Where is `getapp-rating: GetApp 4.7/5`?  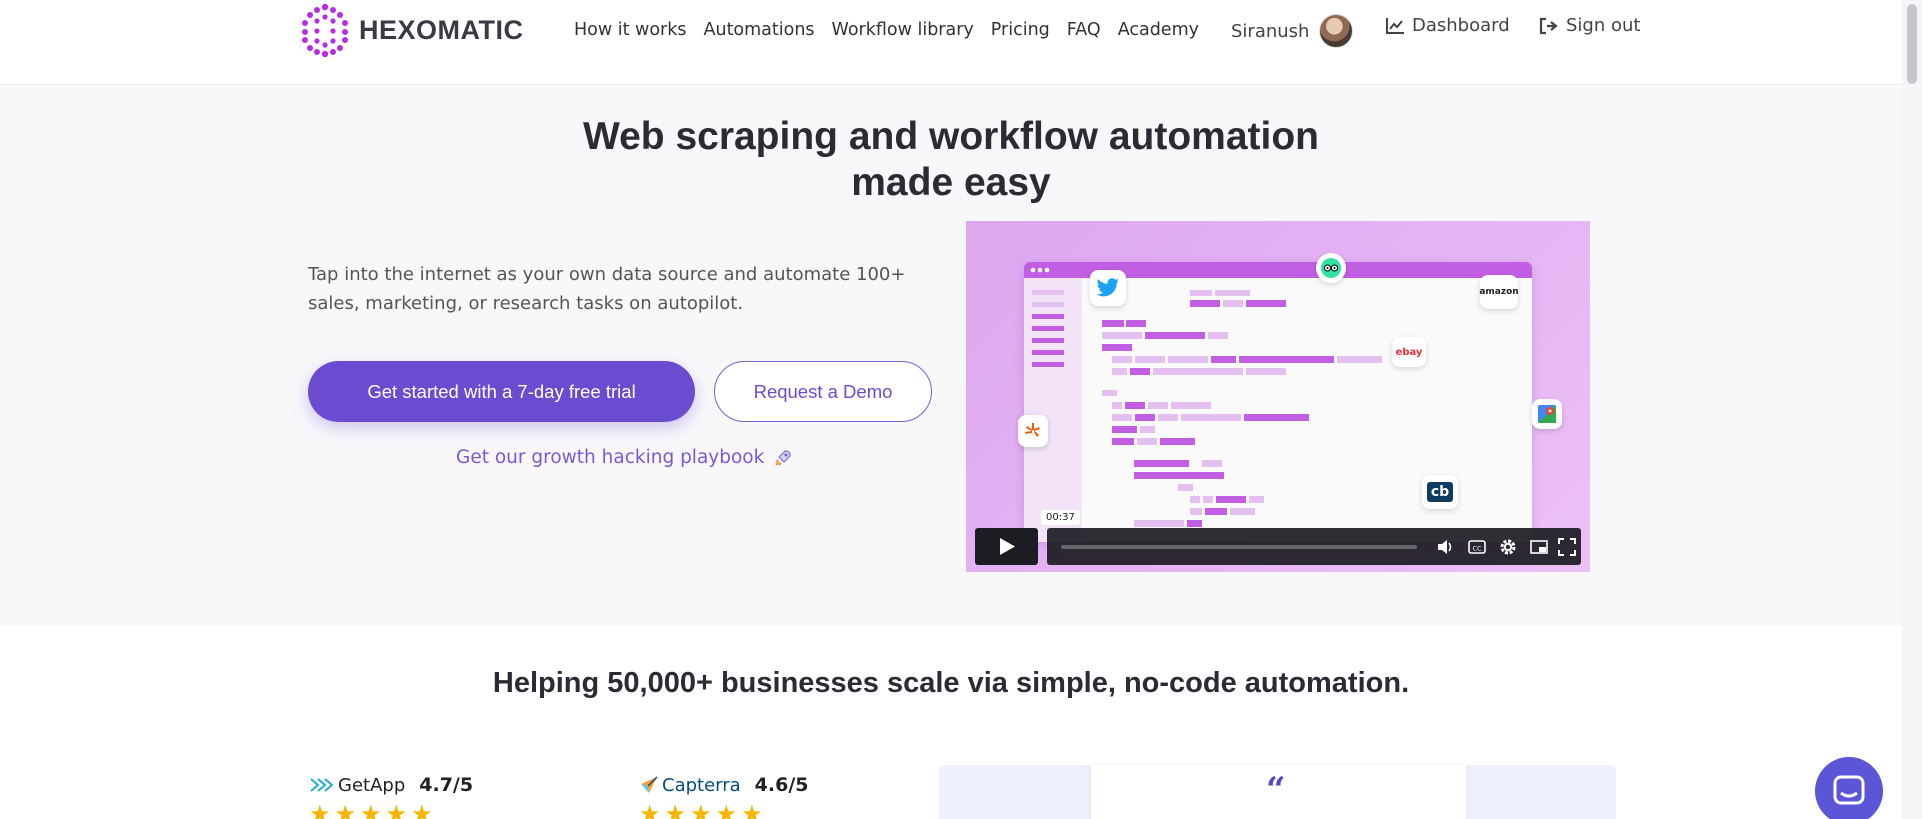 getapp-rating: GetApp 4.7/5 is located at coordinates (391, 785).